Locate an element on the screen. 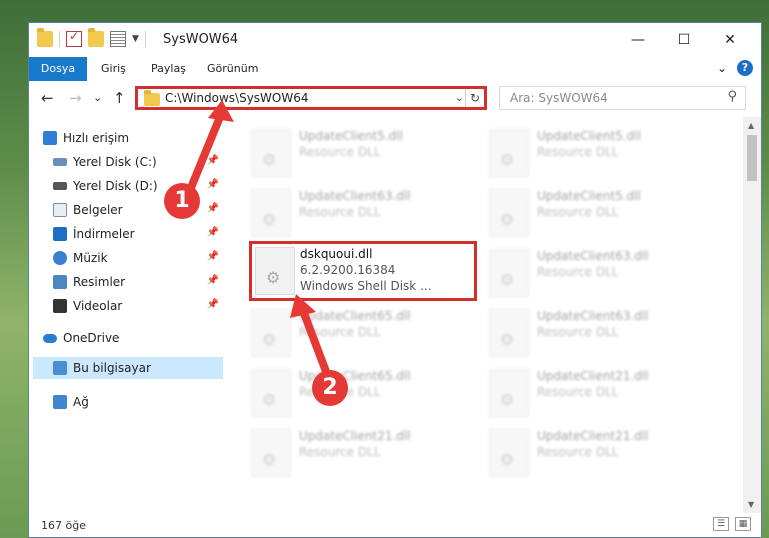 The height and width of the screenshot is (538, 769). annotation-badge-2: 2 is located at coordinates (330, 388).